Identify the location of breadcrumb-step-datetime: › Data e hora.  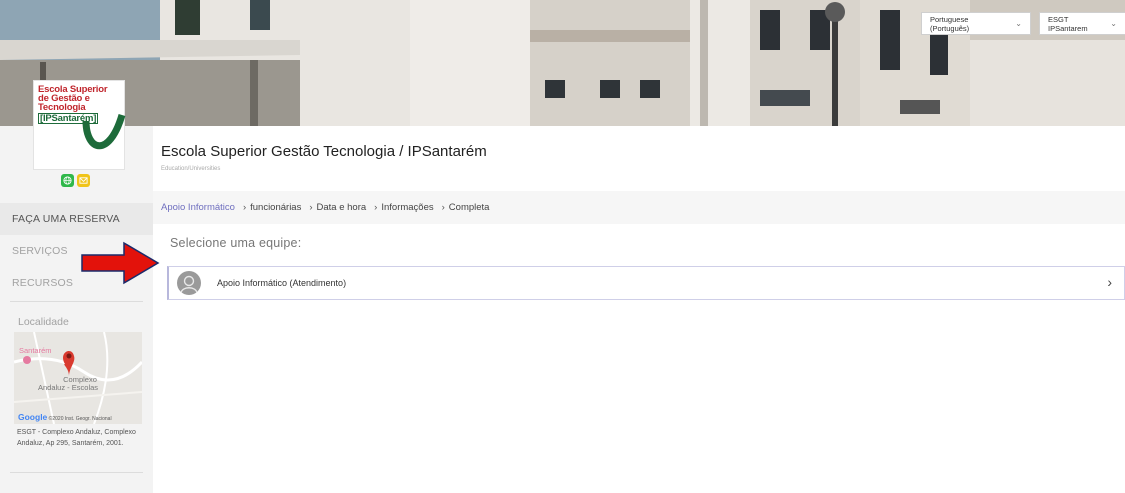
(333, 207).